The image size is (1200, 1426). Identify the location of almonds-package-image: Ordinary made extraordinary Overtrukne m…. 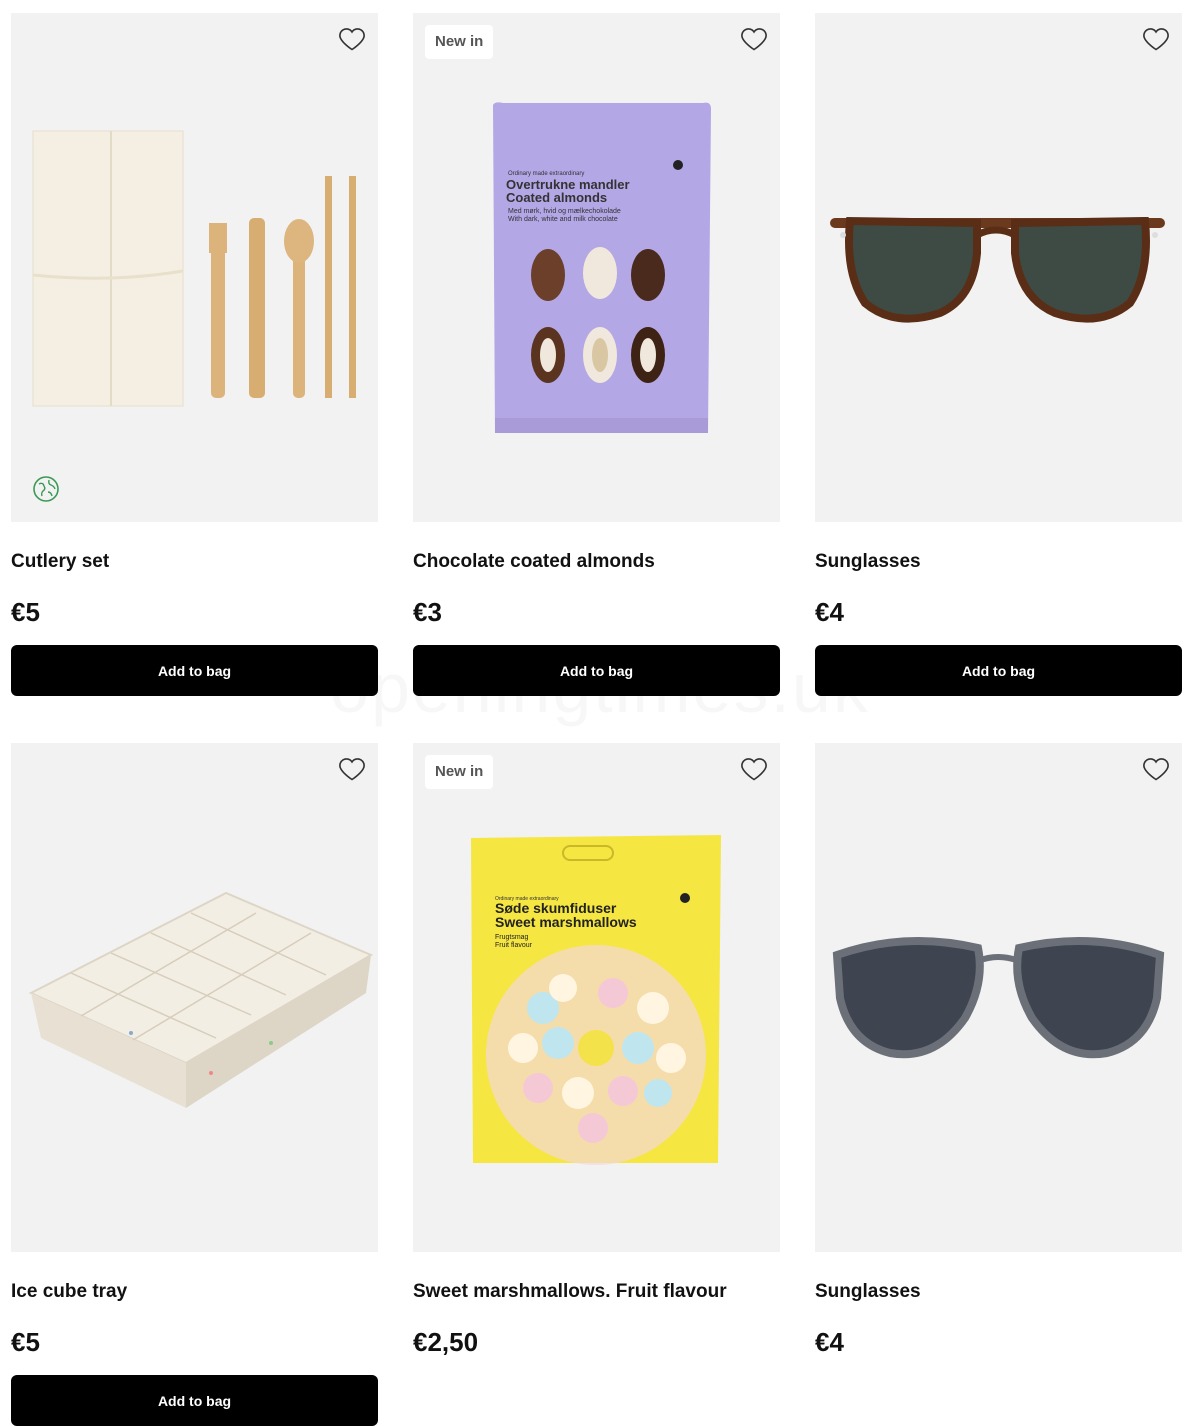
(602, 267).